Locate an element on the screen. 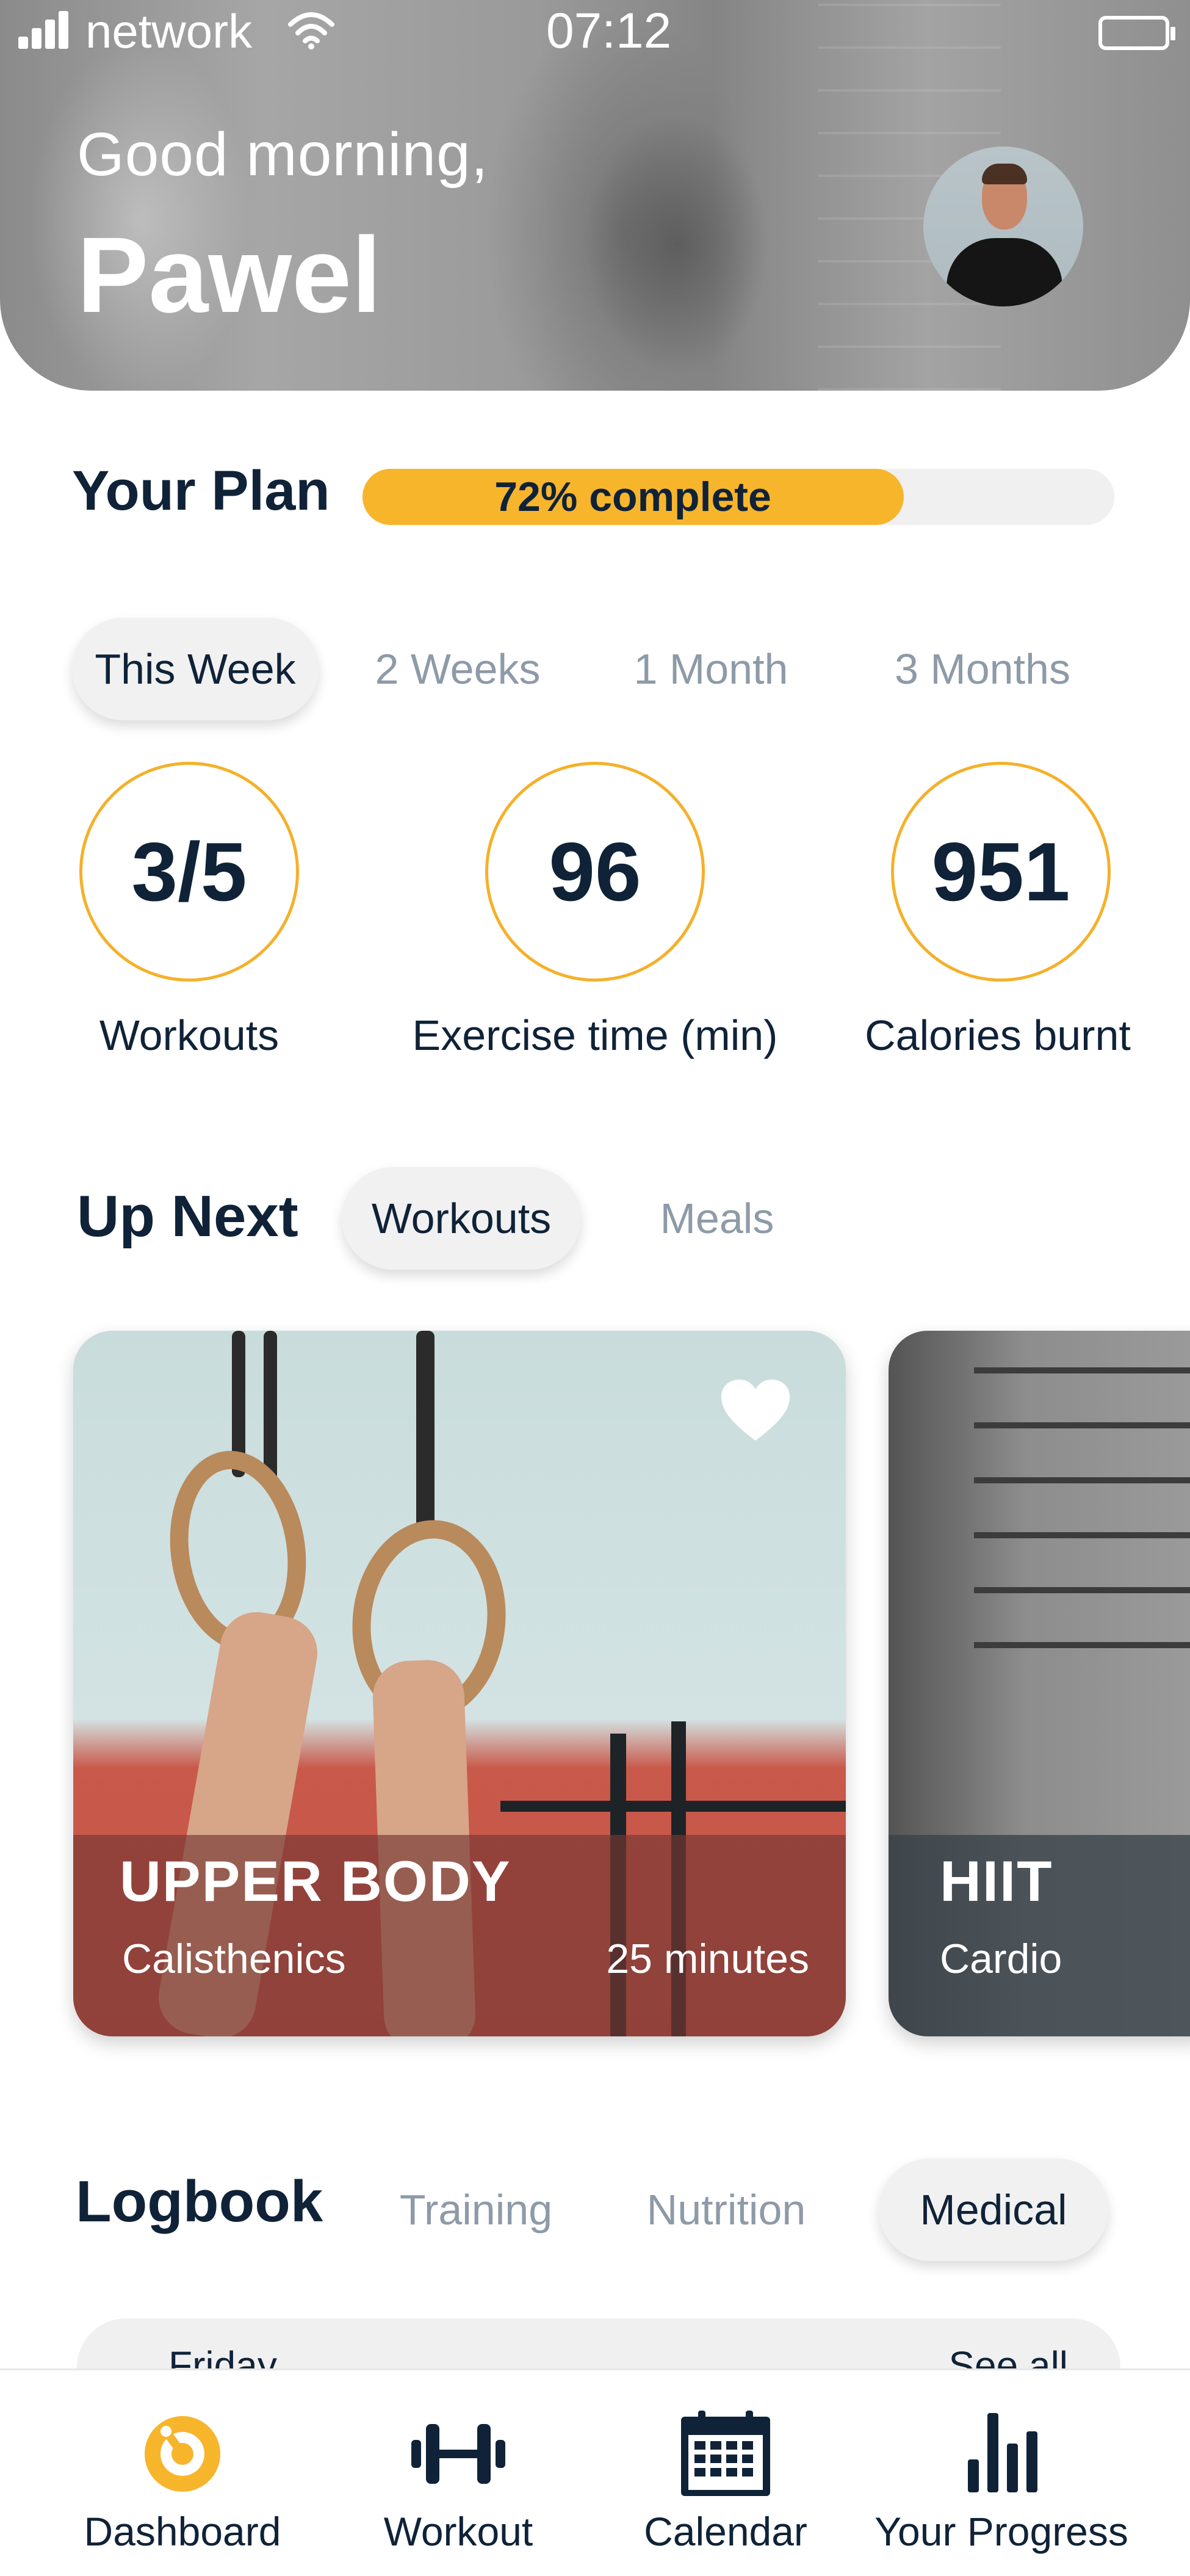 Image resolution: width=1190 pixels, height=2576 pixels. stat-exercise-time-value: 96 is located at coordinates (595, 872).